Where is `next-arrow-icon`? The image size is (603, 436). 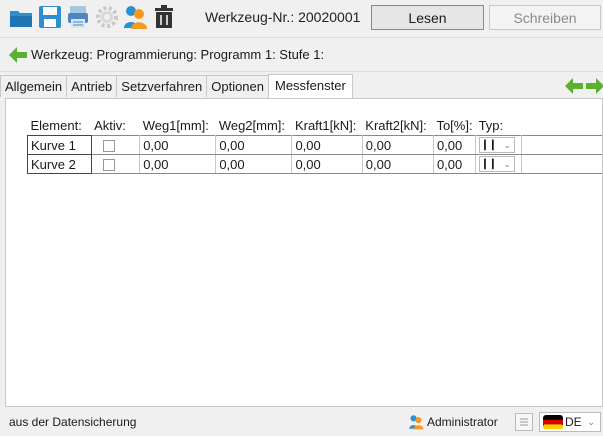 next-arrow-icon is located at coordinates (594, 86).